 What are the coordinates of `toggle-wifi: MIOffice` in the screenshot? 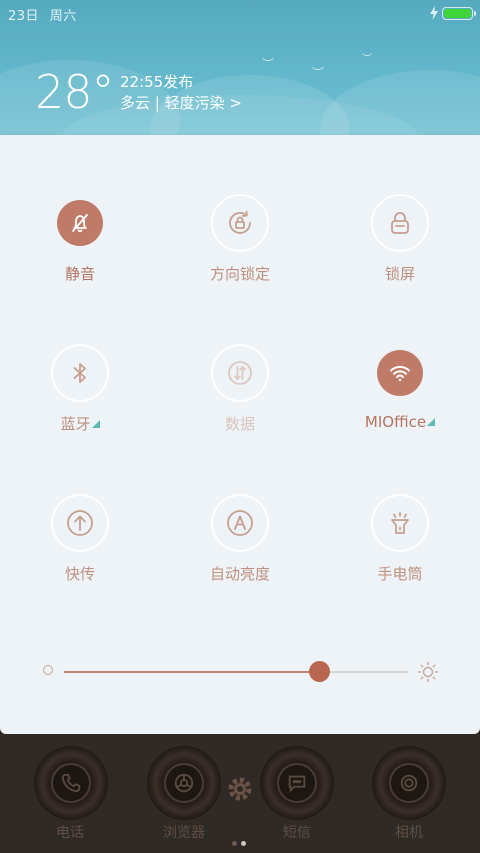 It's located at (400, 399).